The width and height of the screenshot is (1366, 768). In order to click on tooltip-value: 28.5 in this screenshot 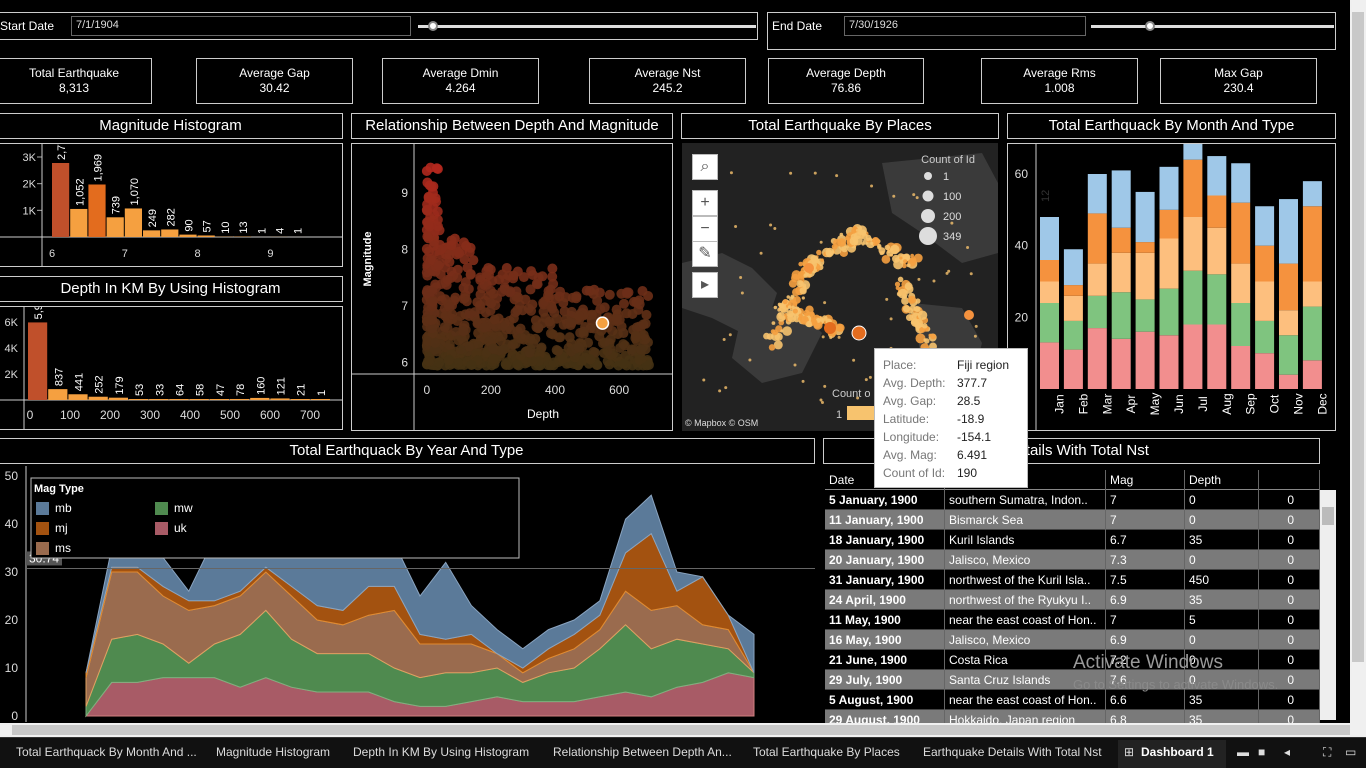, I will do `click(969, 401)`.